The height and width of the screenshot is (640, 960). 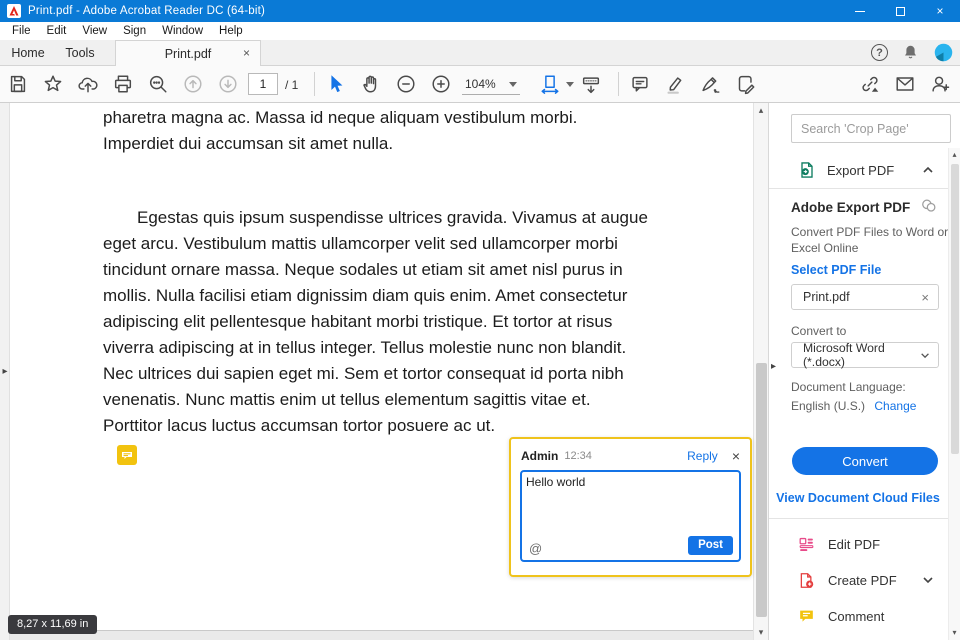 I want to click on selected-file-field: Print.pdf ×, so click(x=865, y=297).